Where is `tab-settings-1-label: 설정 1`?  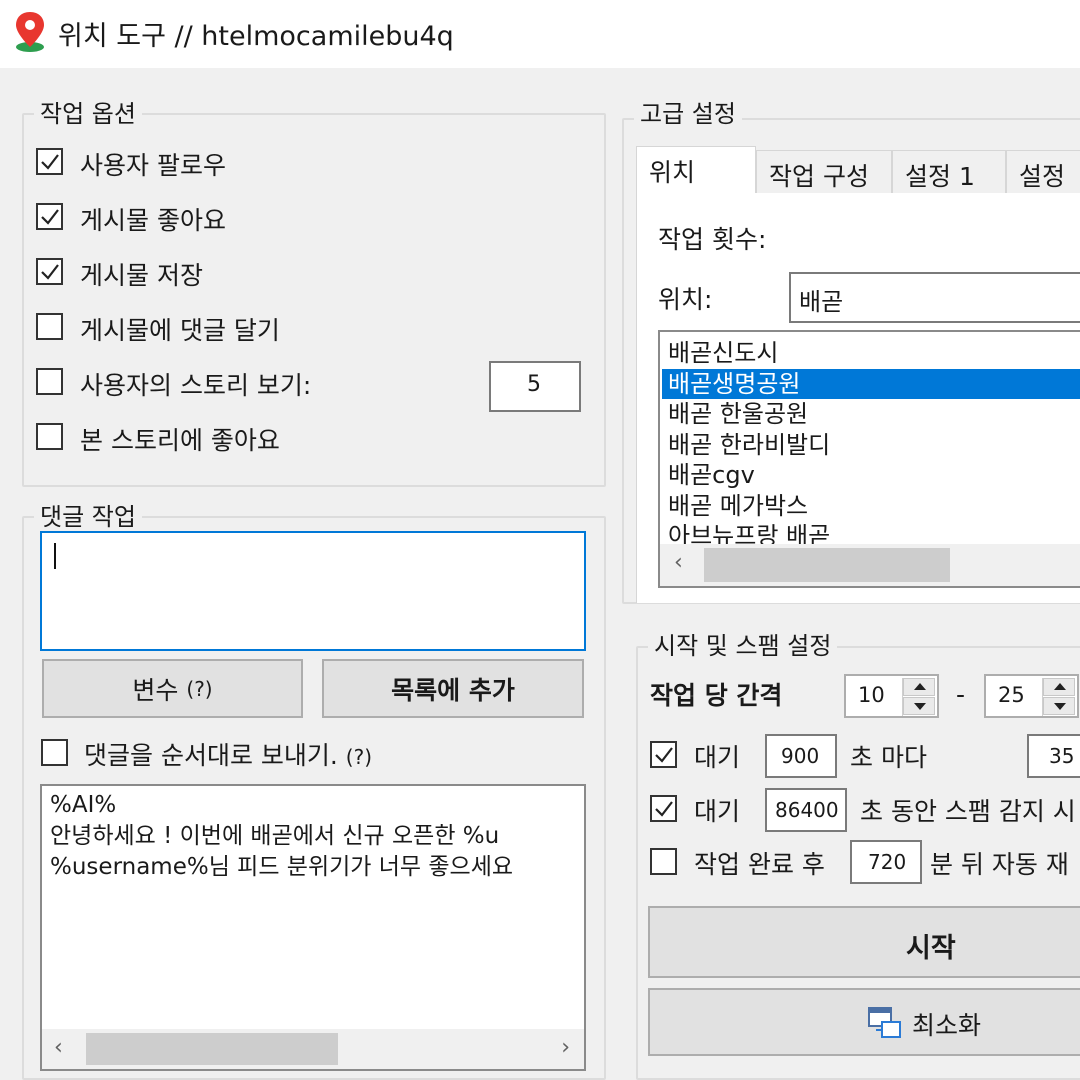 tab-settings-1-label: 설정 1 is located at coordinates (940, 176).